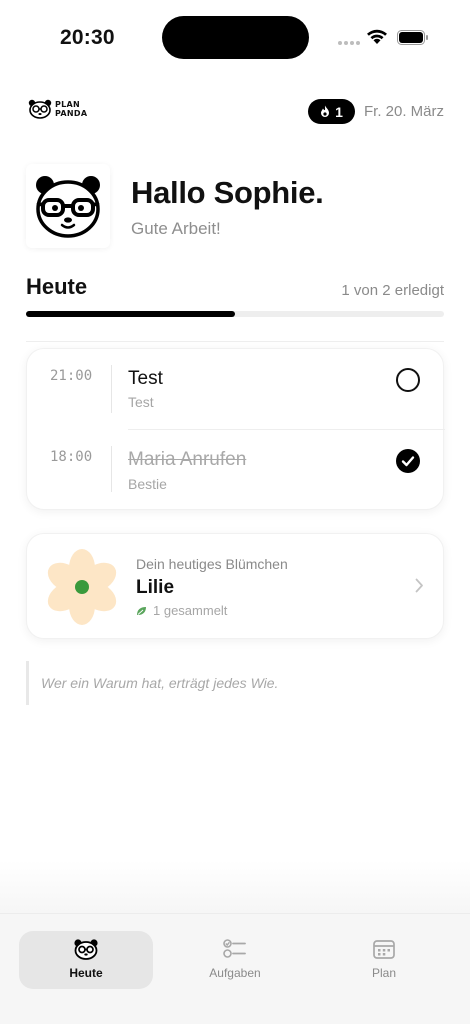 Image resolution: width=470 pixels, height=1024 pixels. What do you see at coordinates (349, 43) in the screenshot?
I see `cellular-signal-icon` at bounding box center [349, 43].